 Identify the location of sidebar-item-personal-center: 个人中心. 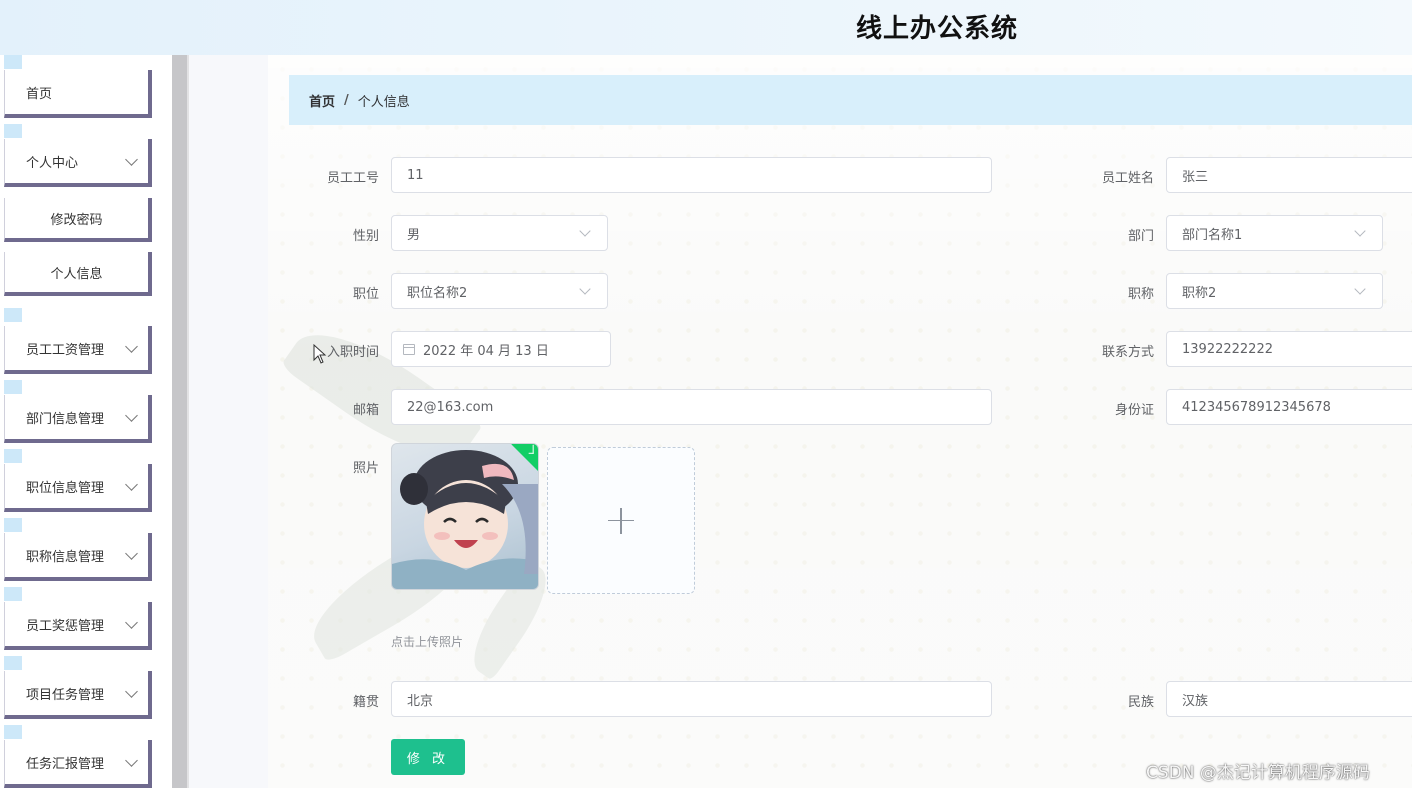
(78, 163).